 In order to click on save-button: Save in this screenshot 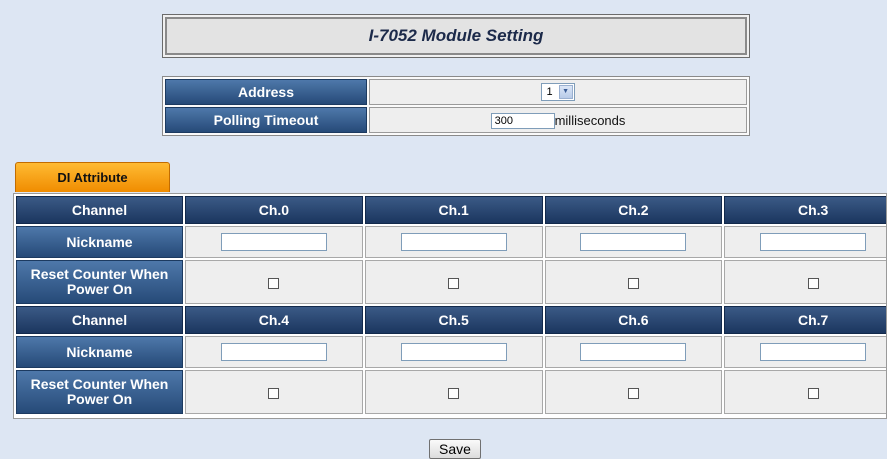, I will do `click(455, 449)`.